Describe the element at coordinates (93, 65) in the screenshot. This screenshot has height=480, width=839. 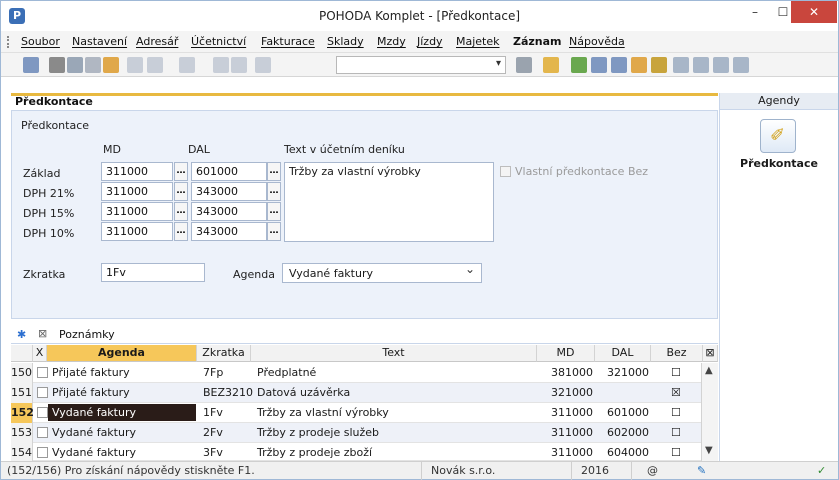
I see `toolbar-find-icon` at that location.